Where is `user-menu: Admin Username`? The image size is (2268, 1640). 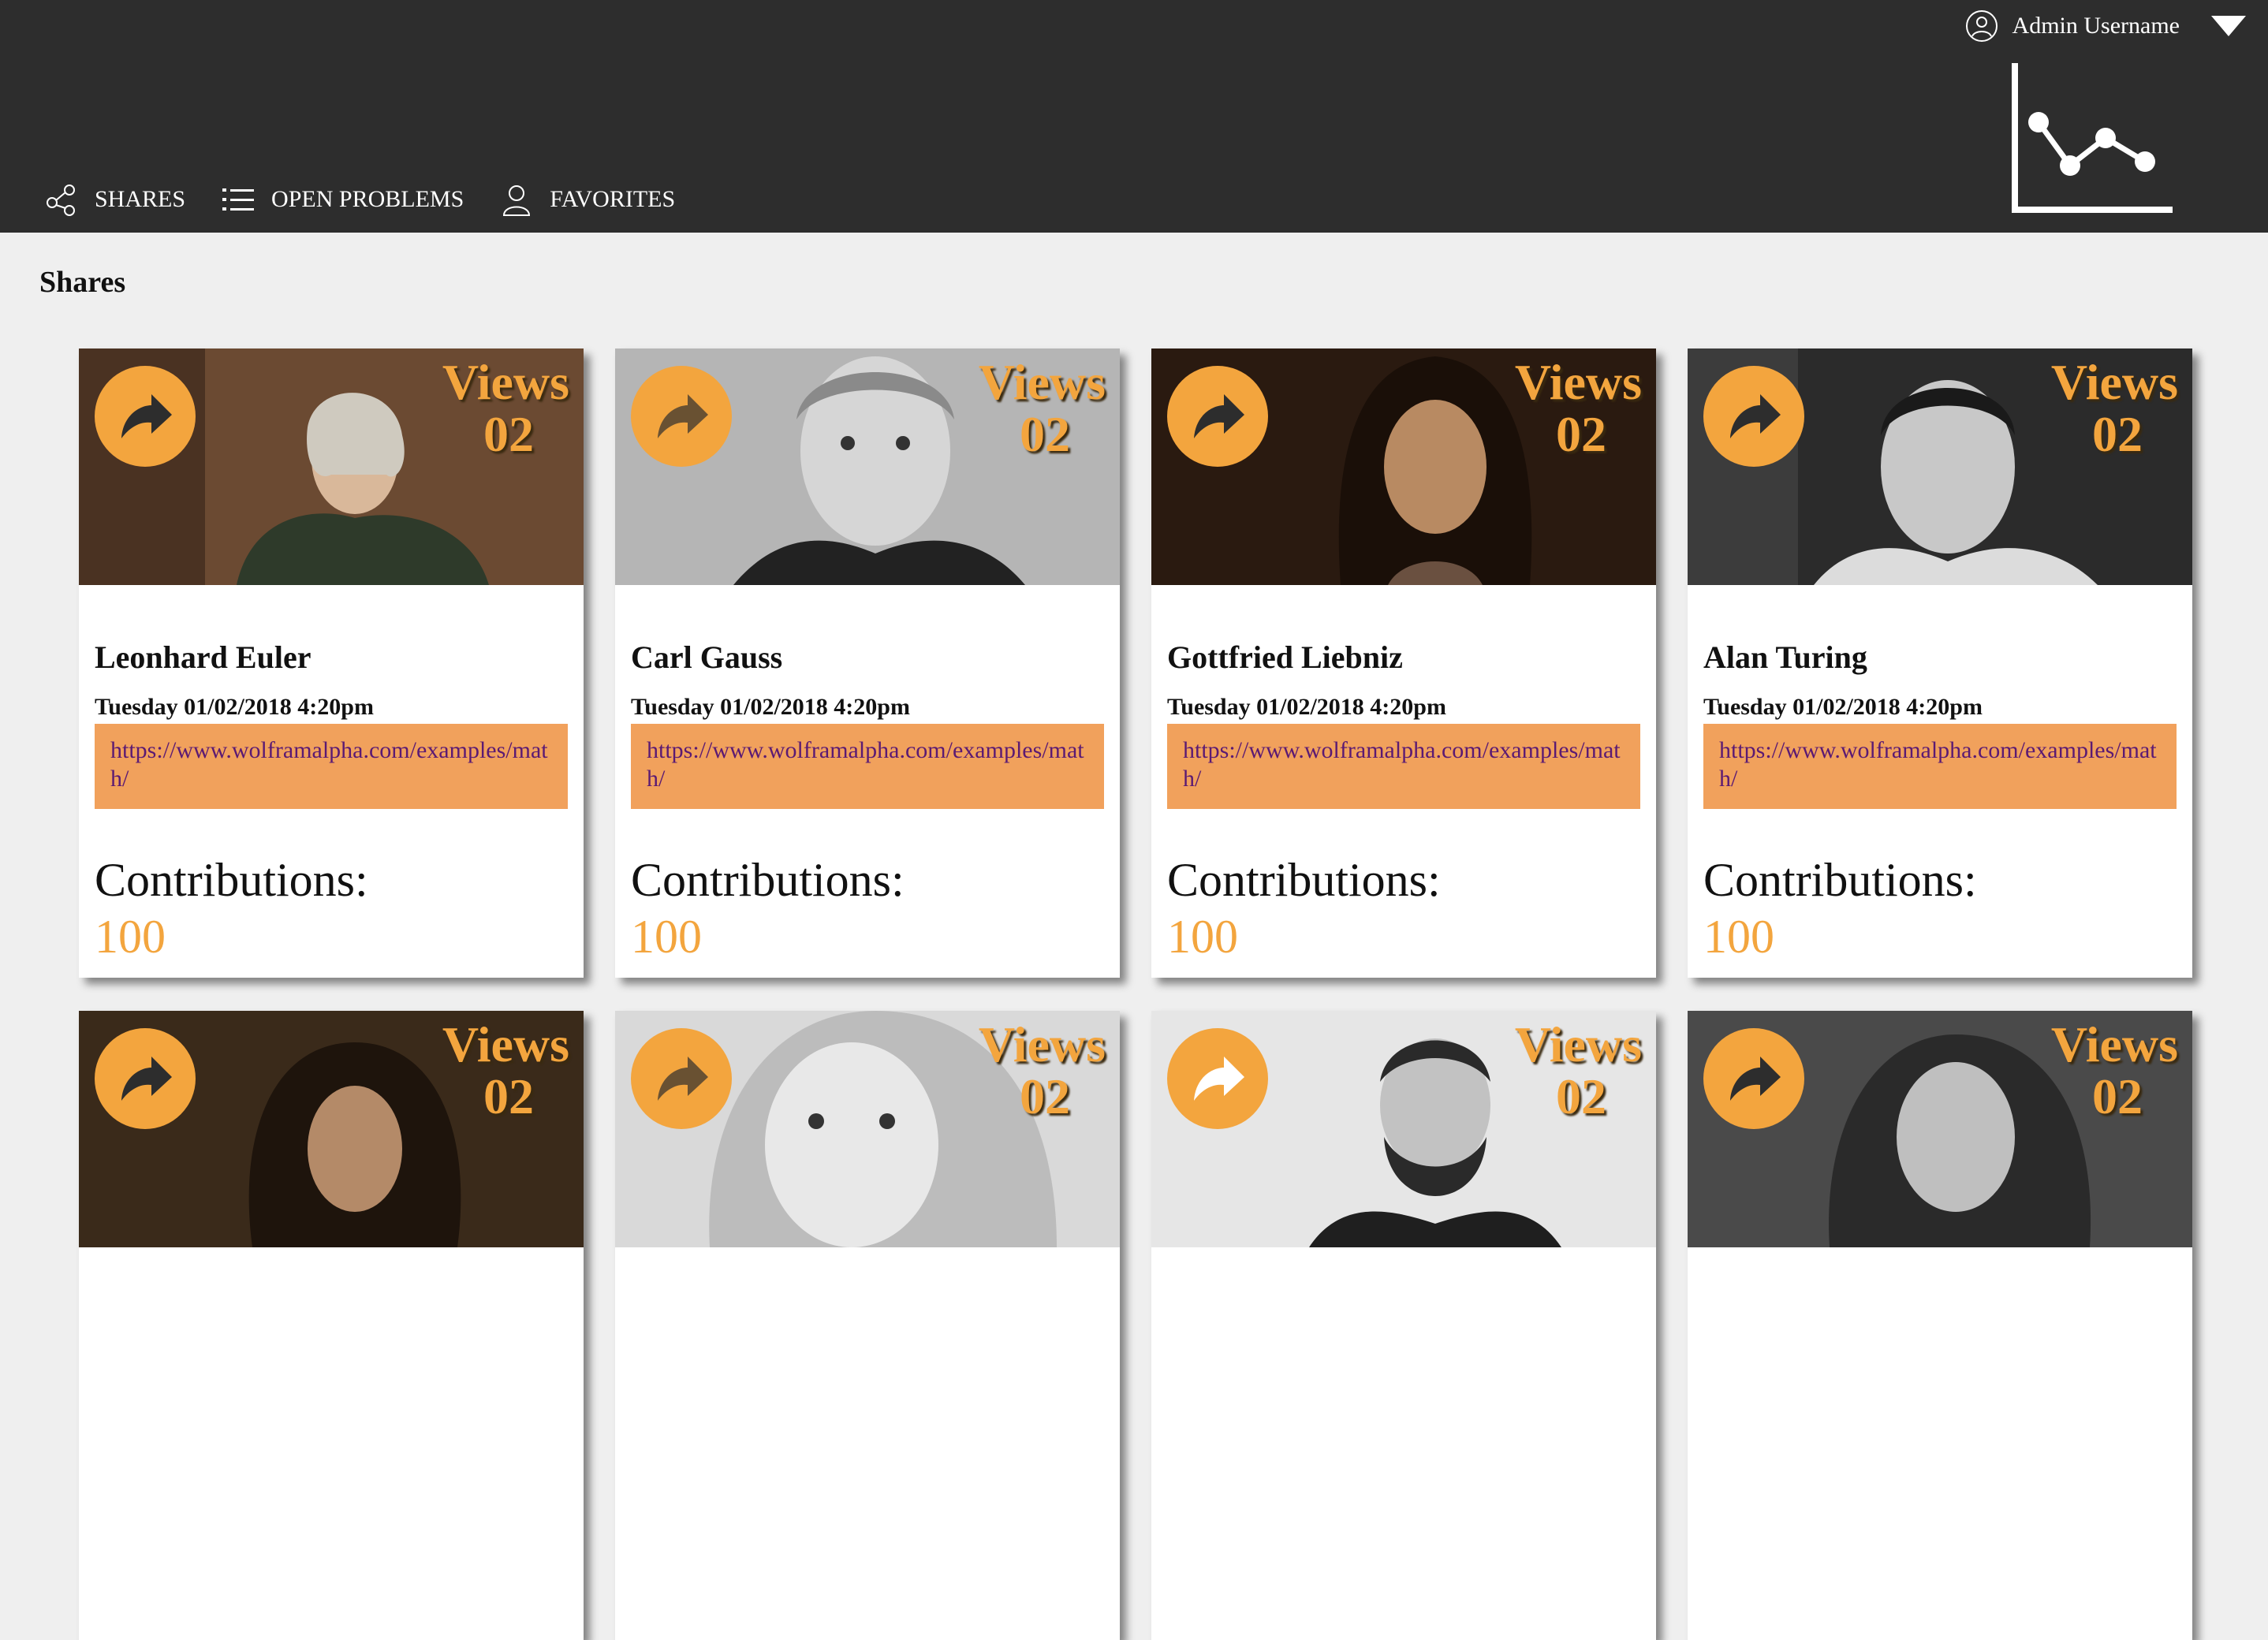 user-menu: Admin Username is located at coordinates (2116, 26).